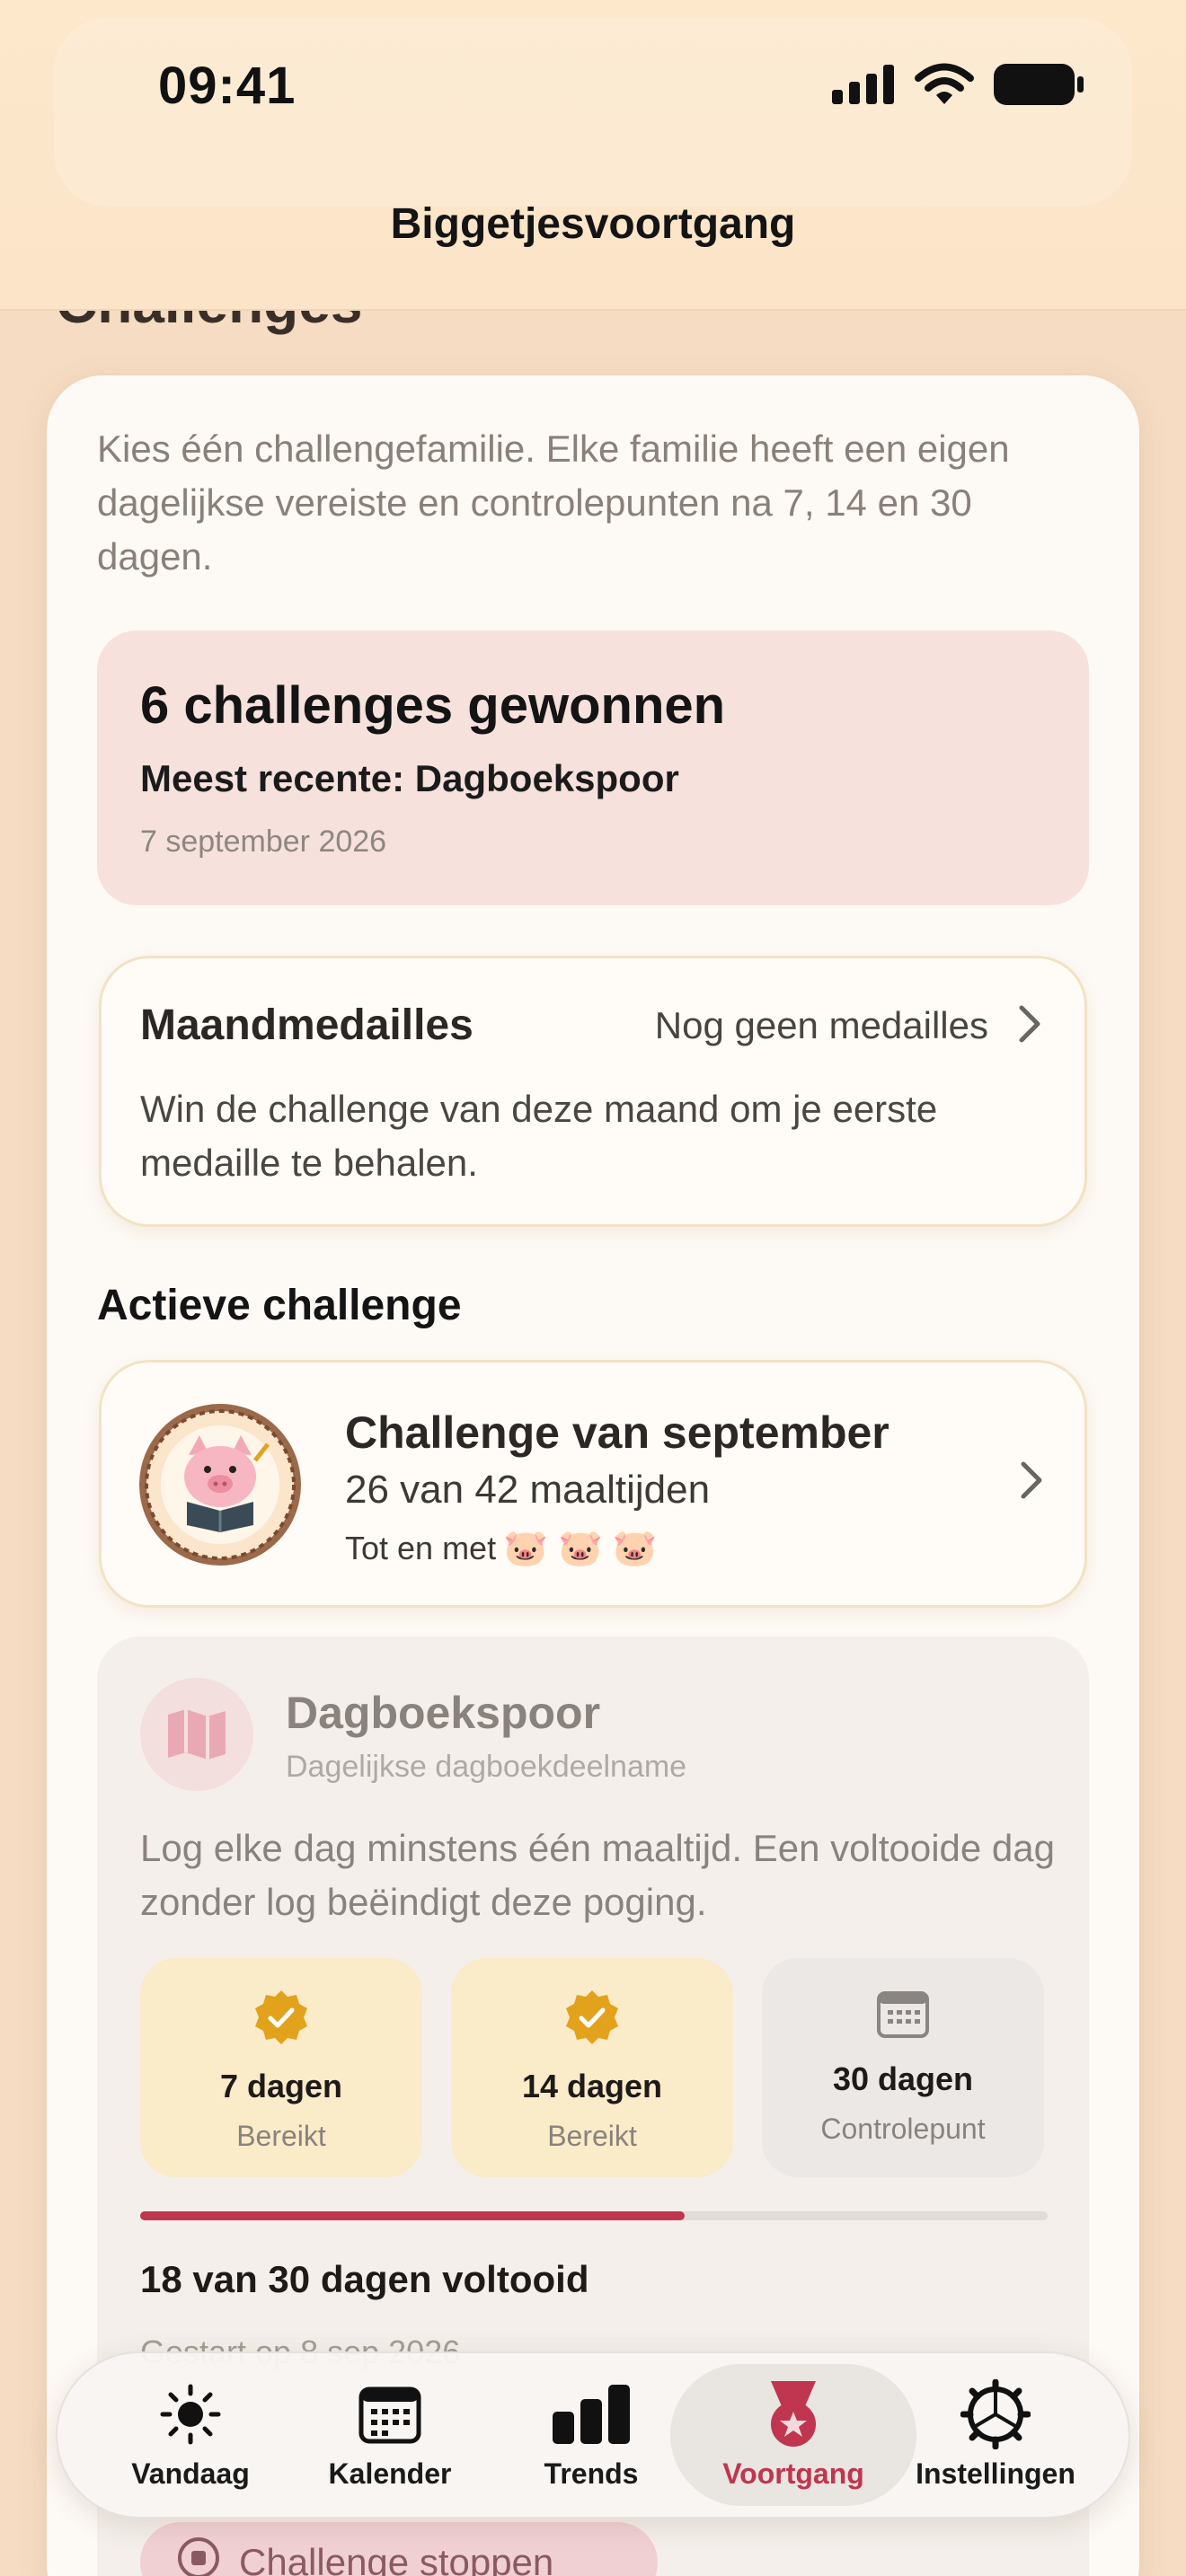 The image size is (1186, 2576). Describe the element at coordinates (279, 1305) in the screenshot. I see `active-challenge-heading: Actieve challenge` at that location.